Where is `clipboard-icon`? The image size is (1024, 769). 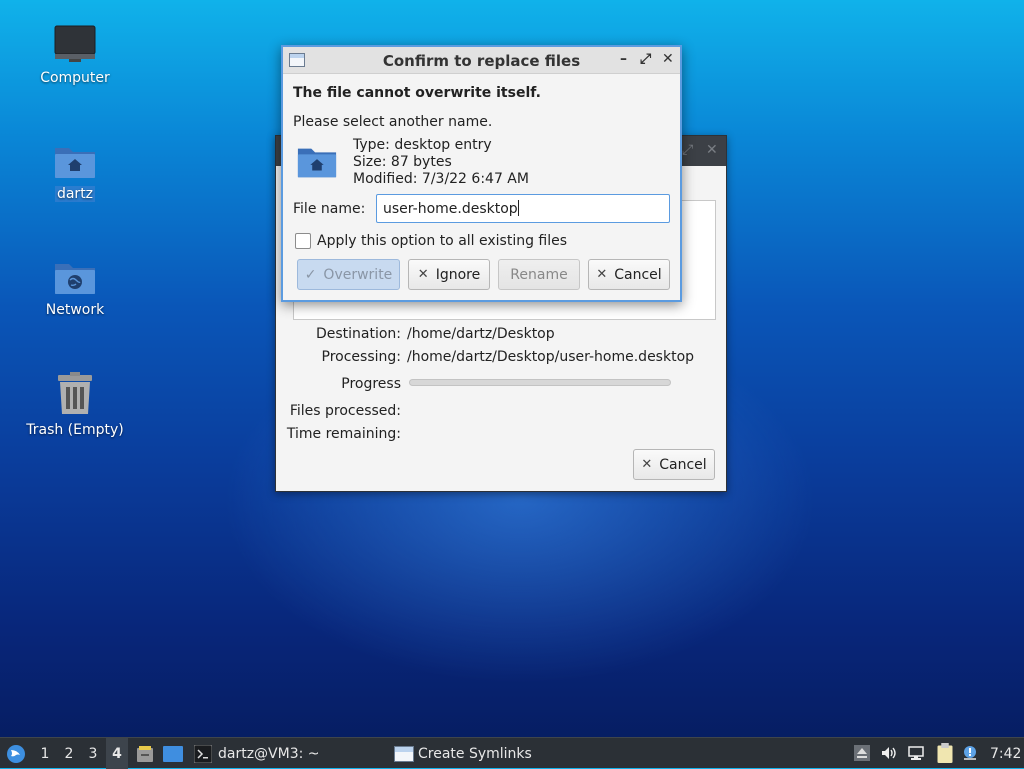 clipboard-icon is located at coordinates (945, 753).